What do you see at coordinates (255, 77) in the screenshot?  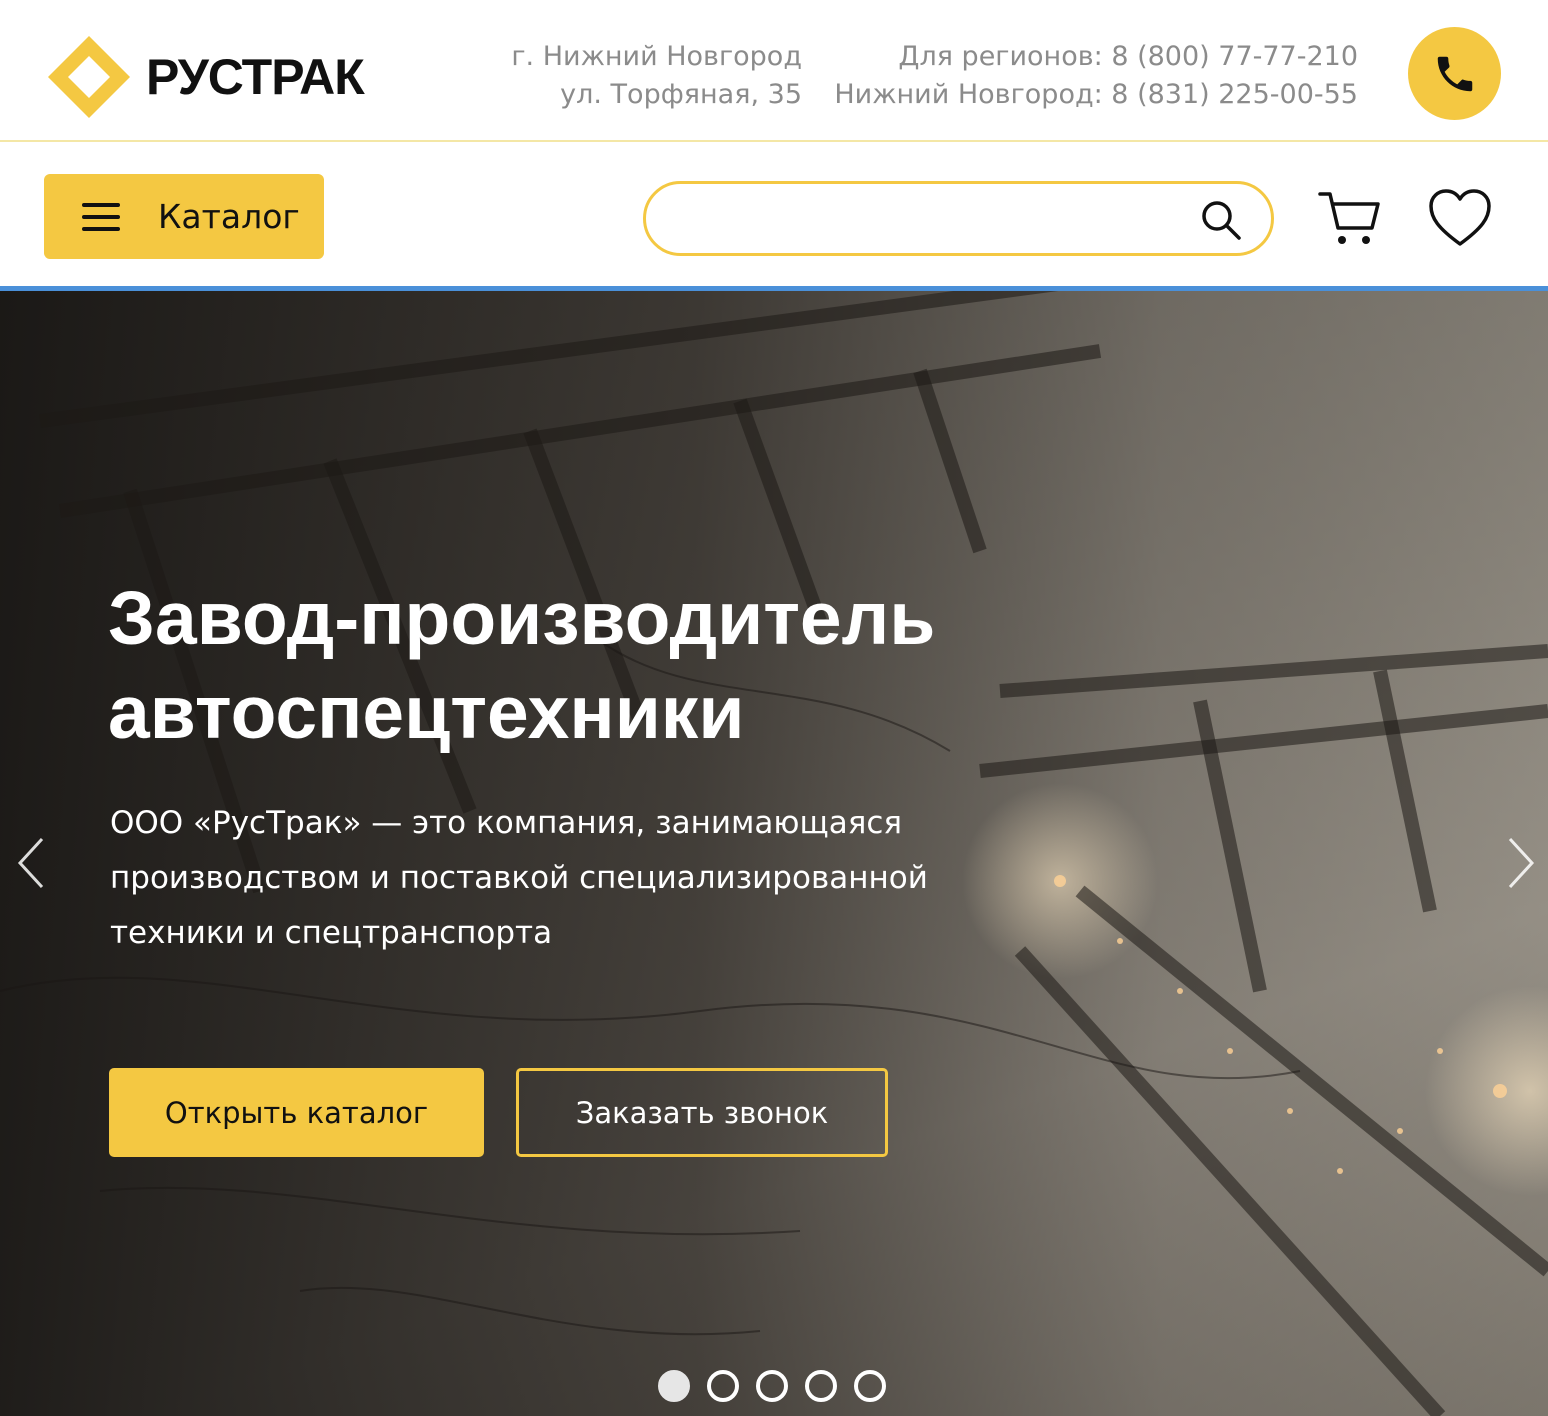 I see `brand-name: РУСТРАК` at bounding box center [255, 77].